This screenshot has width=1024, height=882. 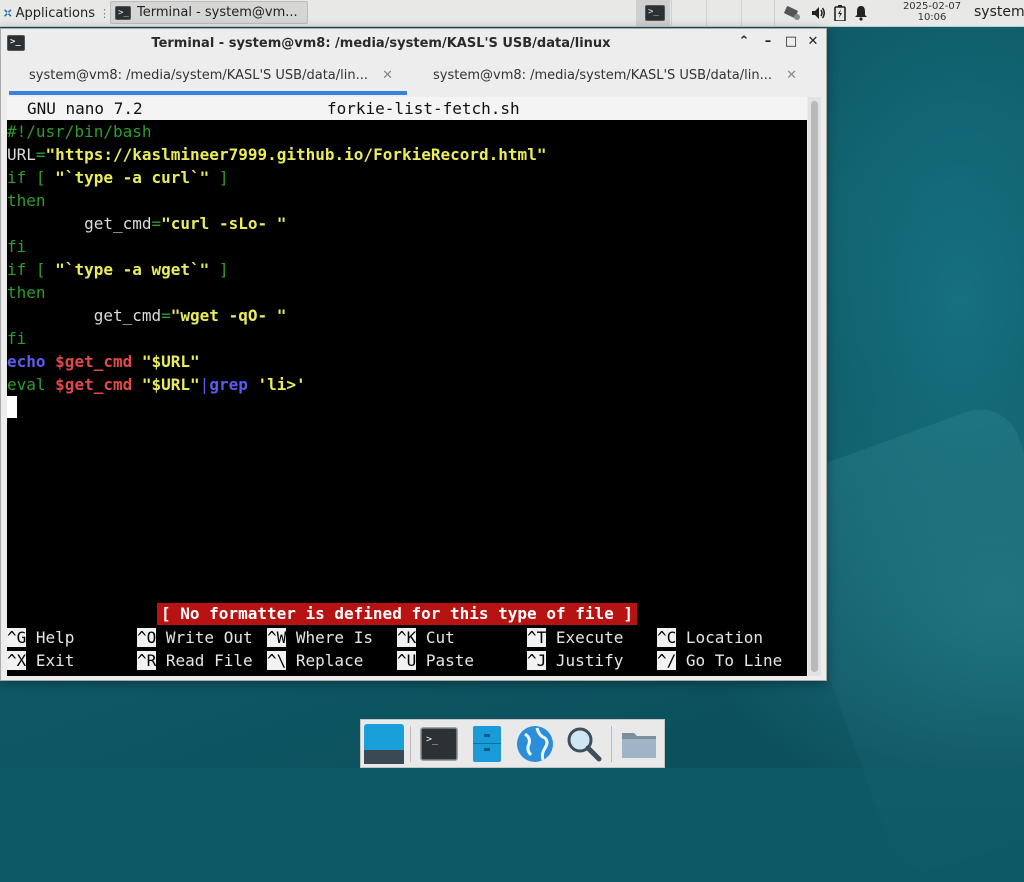 I want to click on shortcut-item: ^R Read File, so click(x=195, y=660).